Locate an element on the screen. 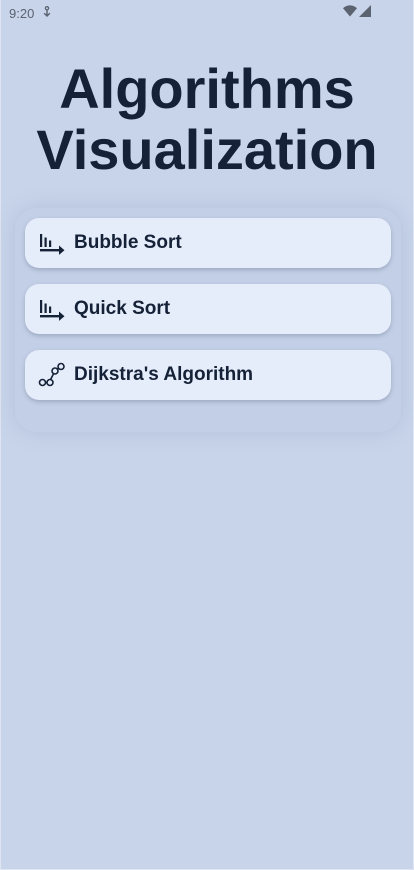  signal-icon is located at coordinates (365, 13).